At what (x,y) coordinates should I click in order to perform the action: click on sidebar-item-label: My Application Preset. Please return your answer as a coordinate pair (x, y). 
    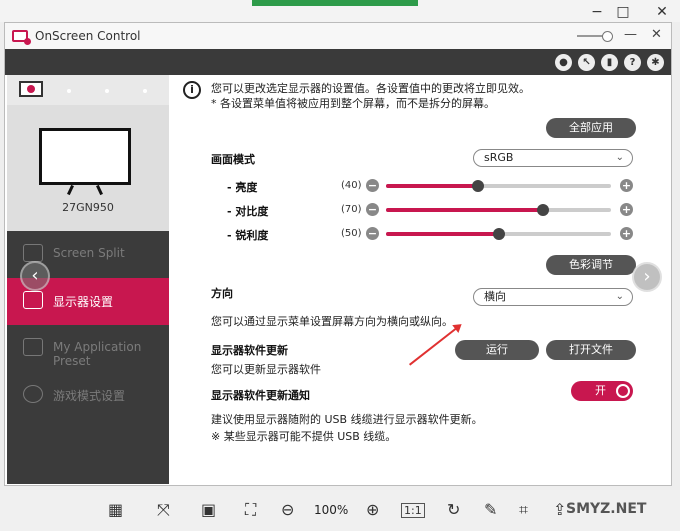
    Looking at the image, I should click on (97, 354).